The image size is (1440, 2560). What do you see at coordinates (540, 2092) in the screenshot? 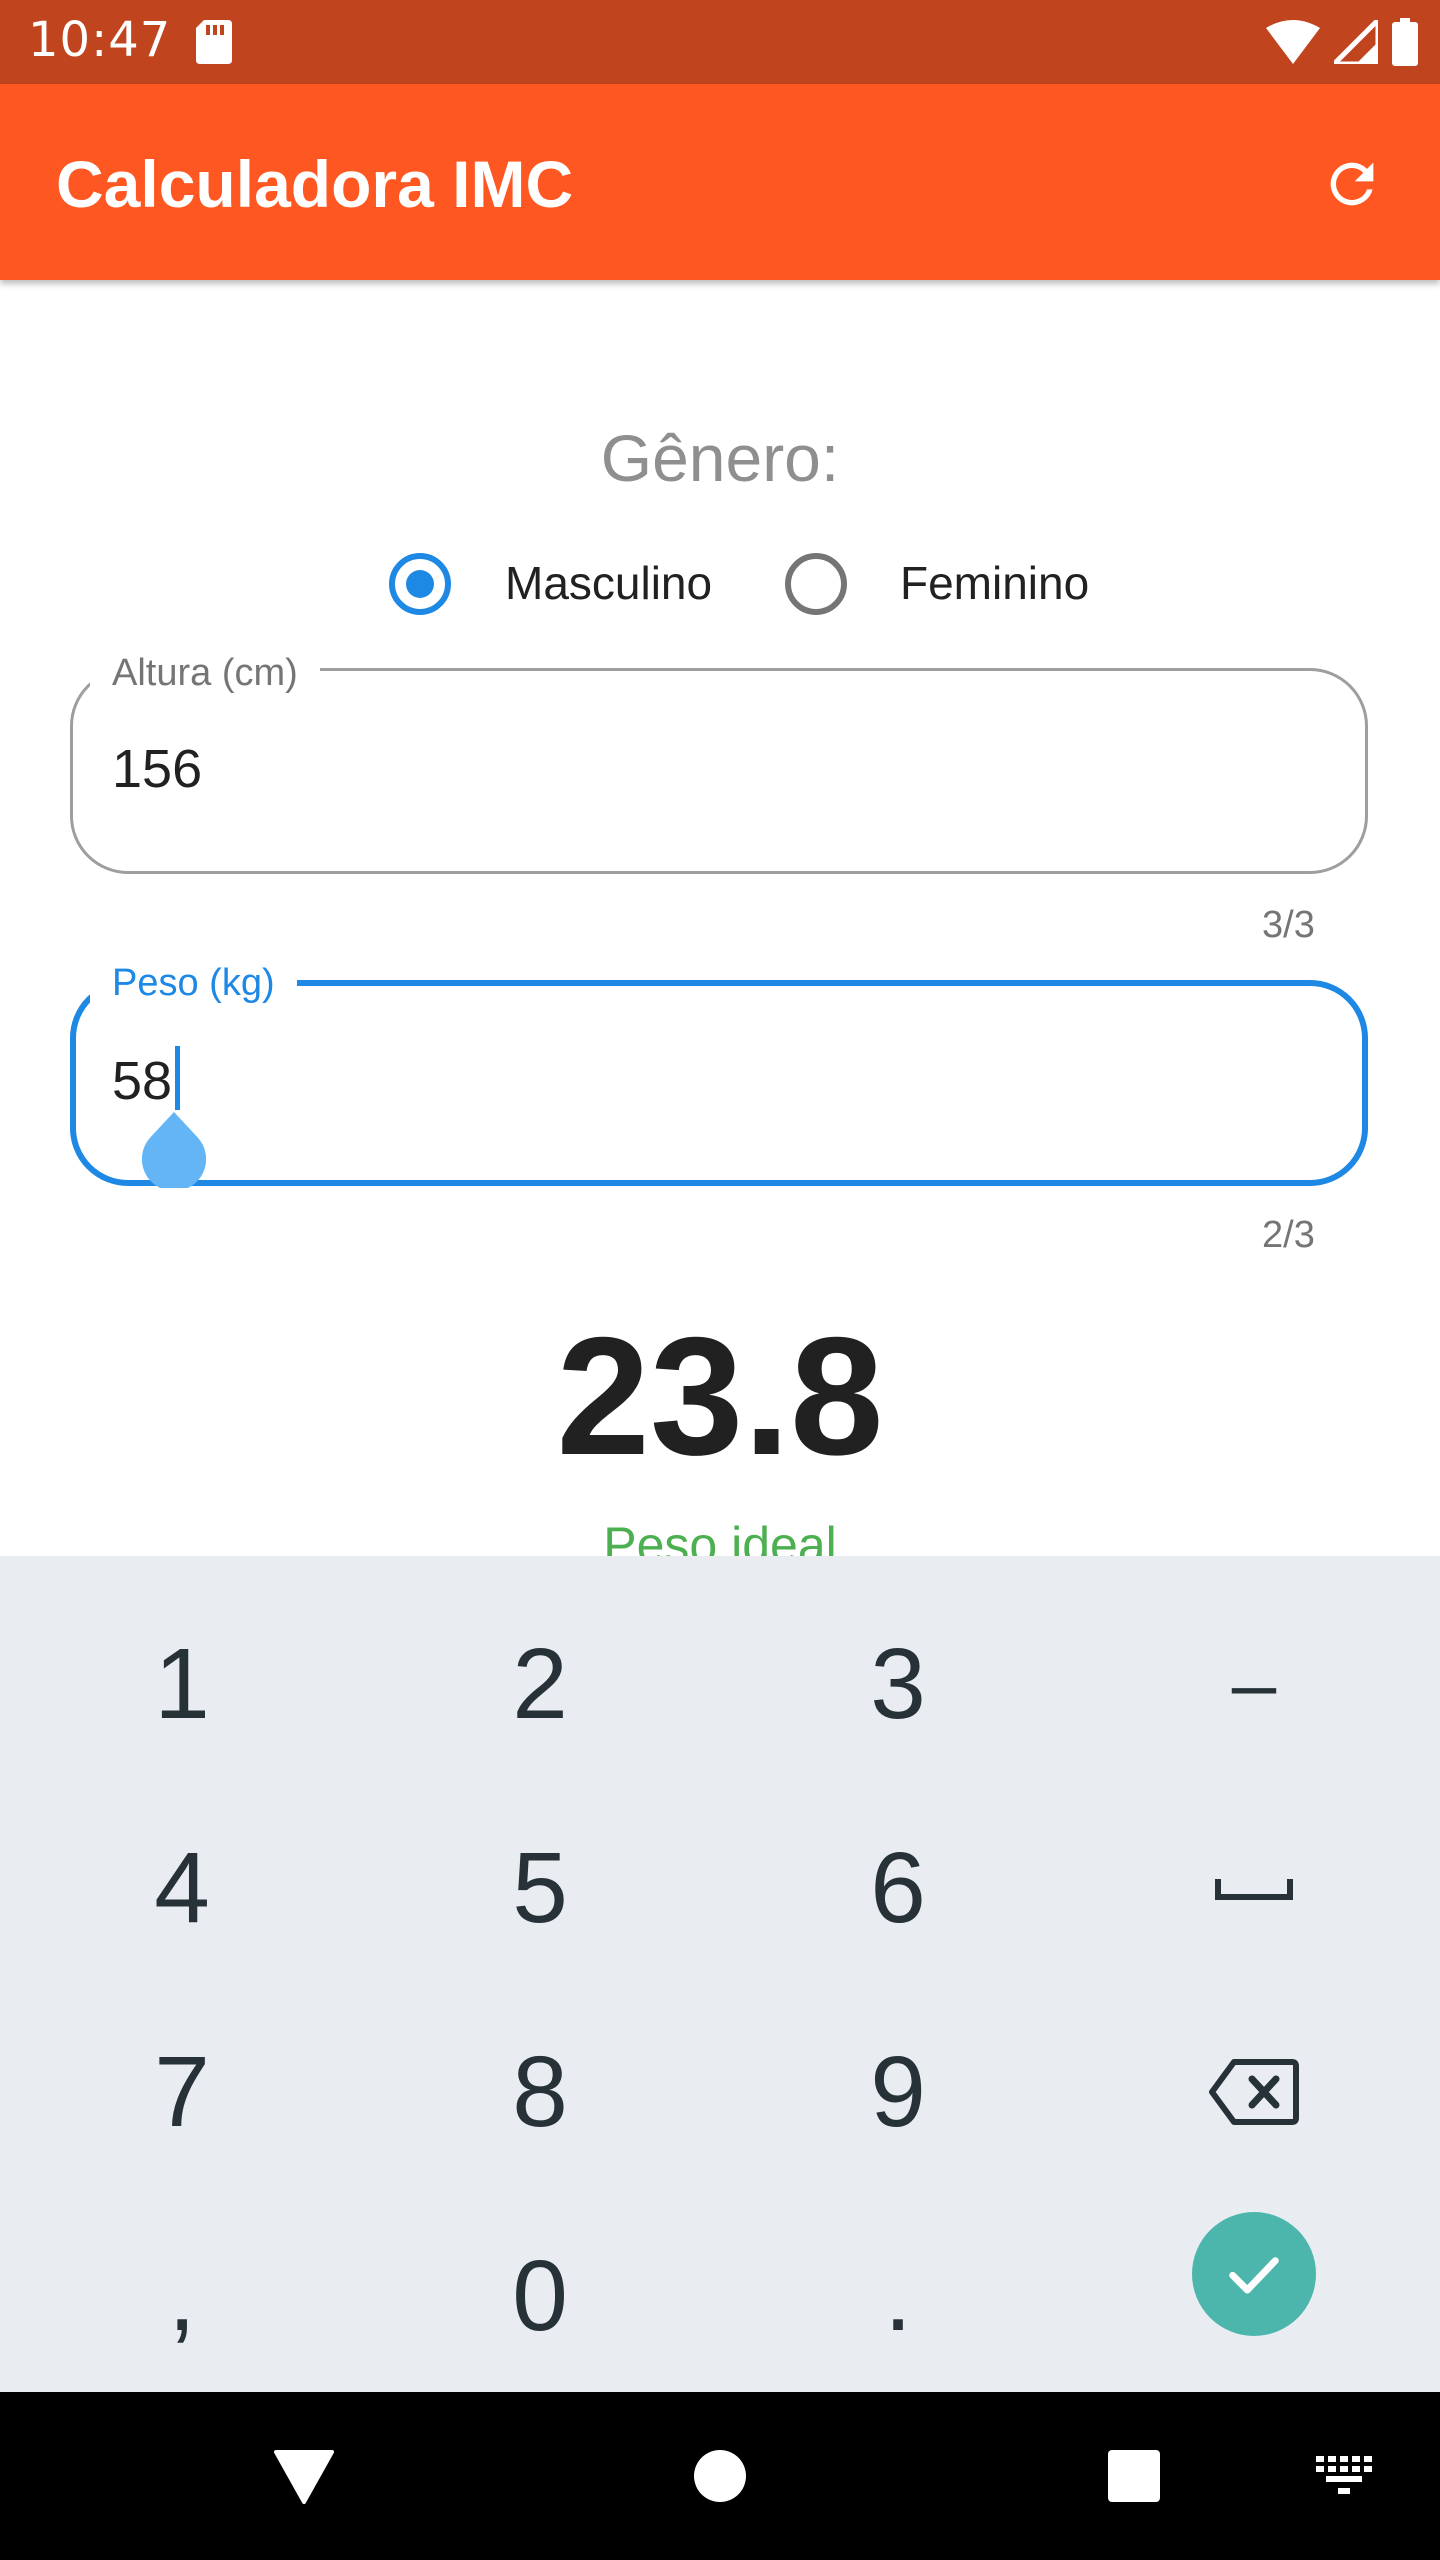
I see `key-8: 8` at bounding box center [540, 2092].